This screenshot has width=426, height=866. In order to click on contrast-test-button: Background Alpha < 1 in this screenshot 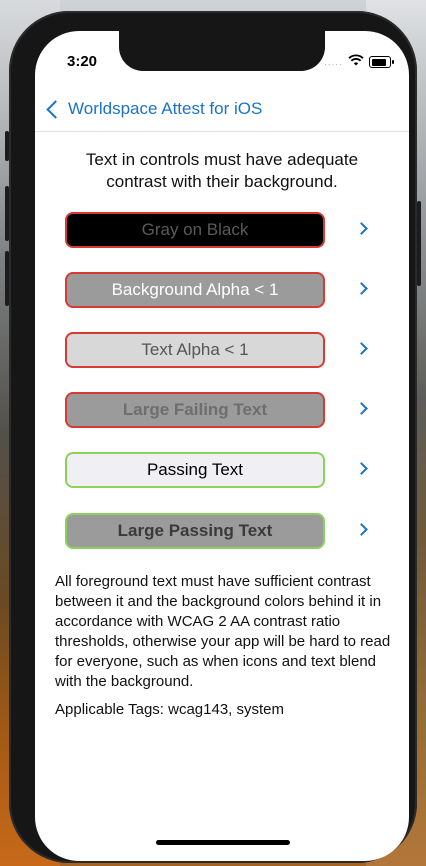, I will do `click(195, 290)`.